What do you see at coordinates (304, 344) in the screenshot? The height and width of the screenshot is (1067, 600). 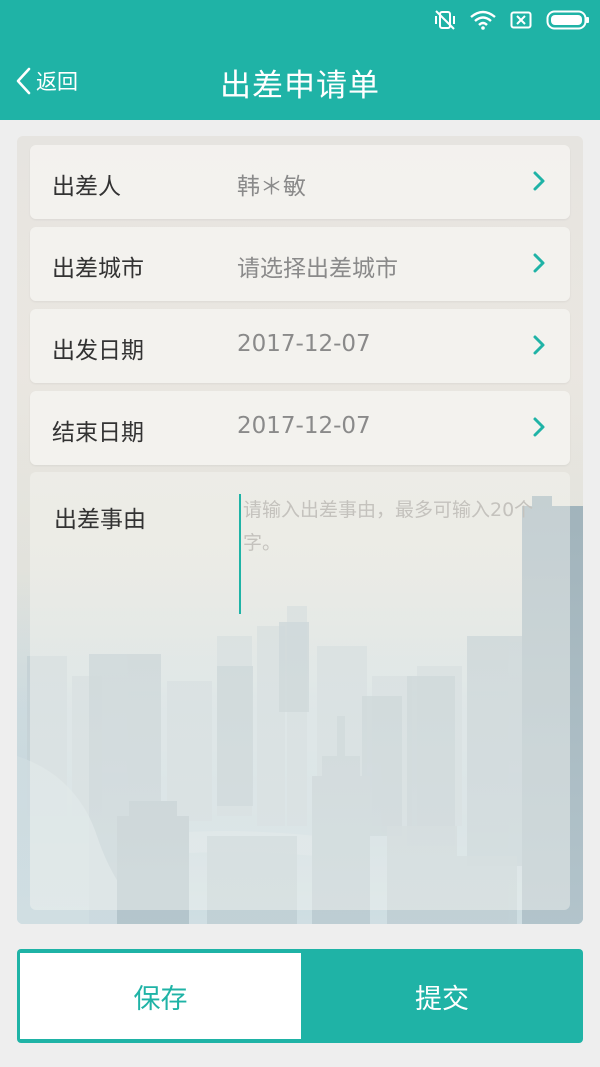 I see `departure-date-value: 2017-12-07` at bounding box center [304, 344].